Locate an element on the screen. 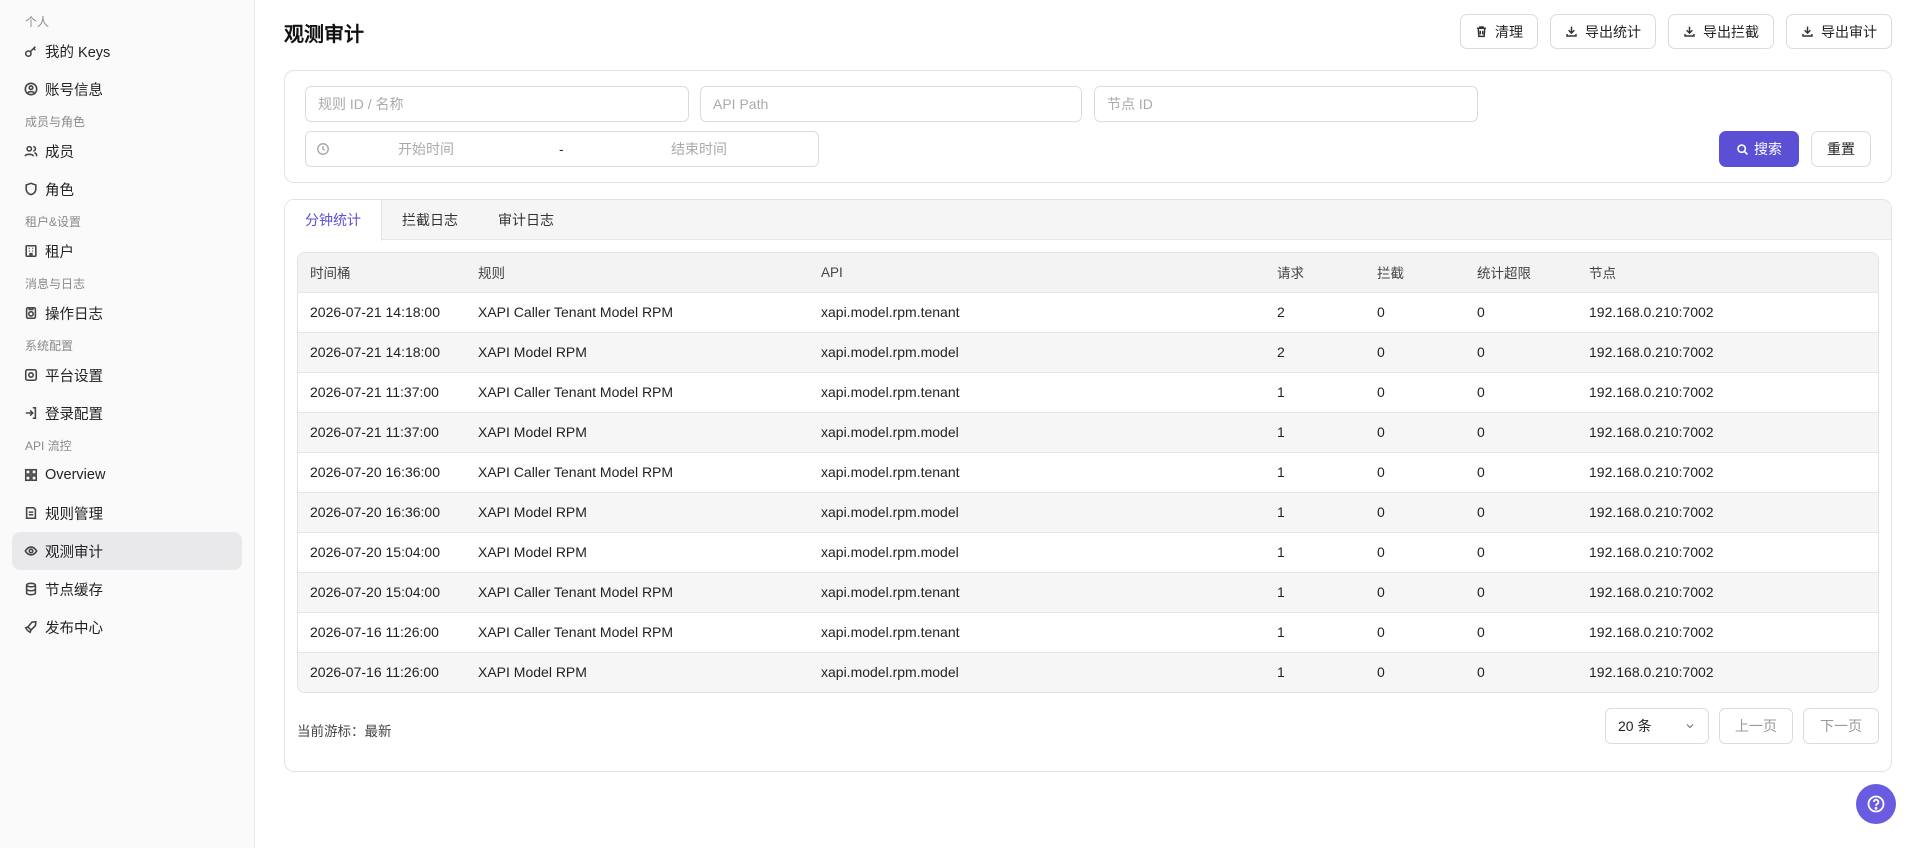 This screenshot has width=1920, height=848. sidebar-item-my-keys: 我的 Keys is located at coordinates (127, 51).